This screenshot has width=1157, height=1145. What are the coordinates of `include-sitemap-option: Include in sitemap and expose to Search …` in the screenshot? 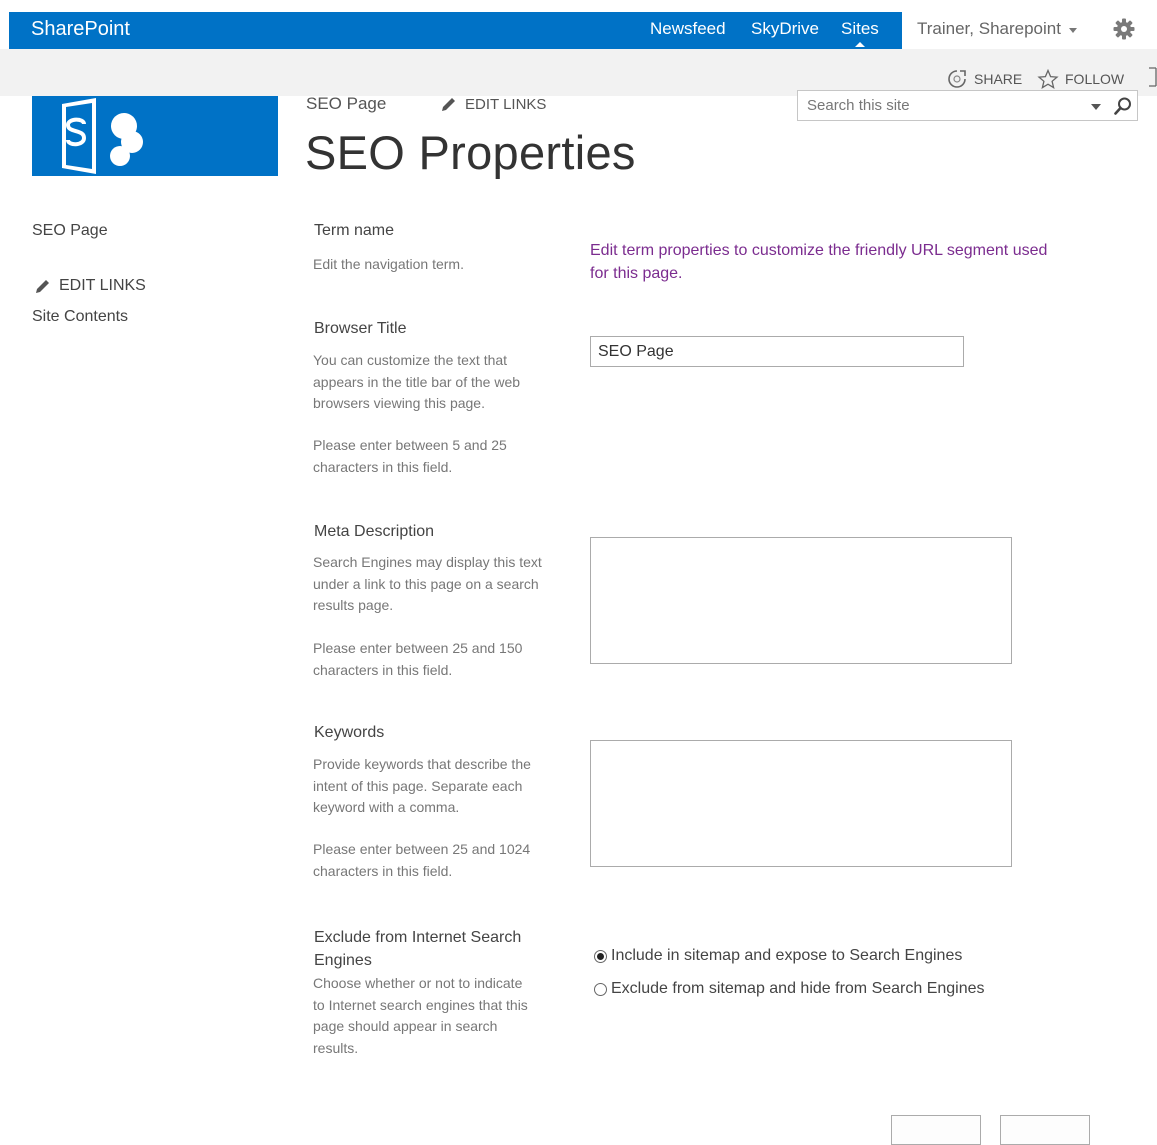 It's located at (778, 956).